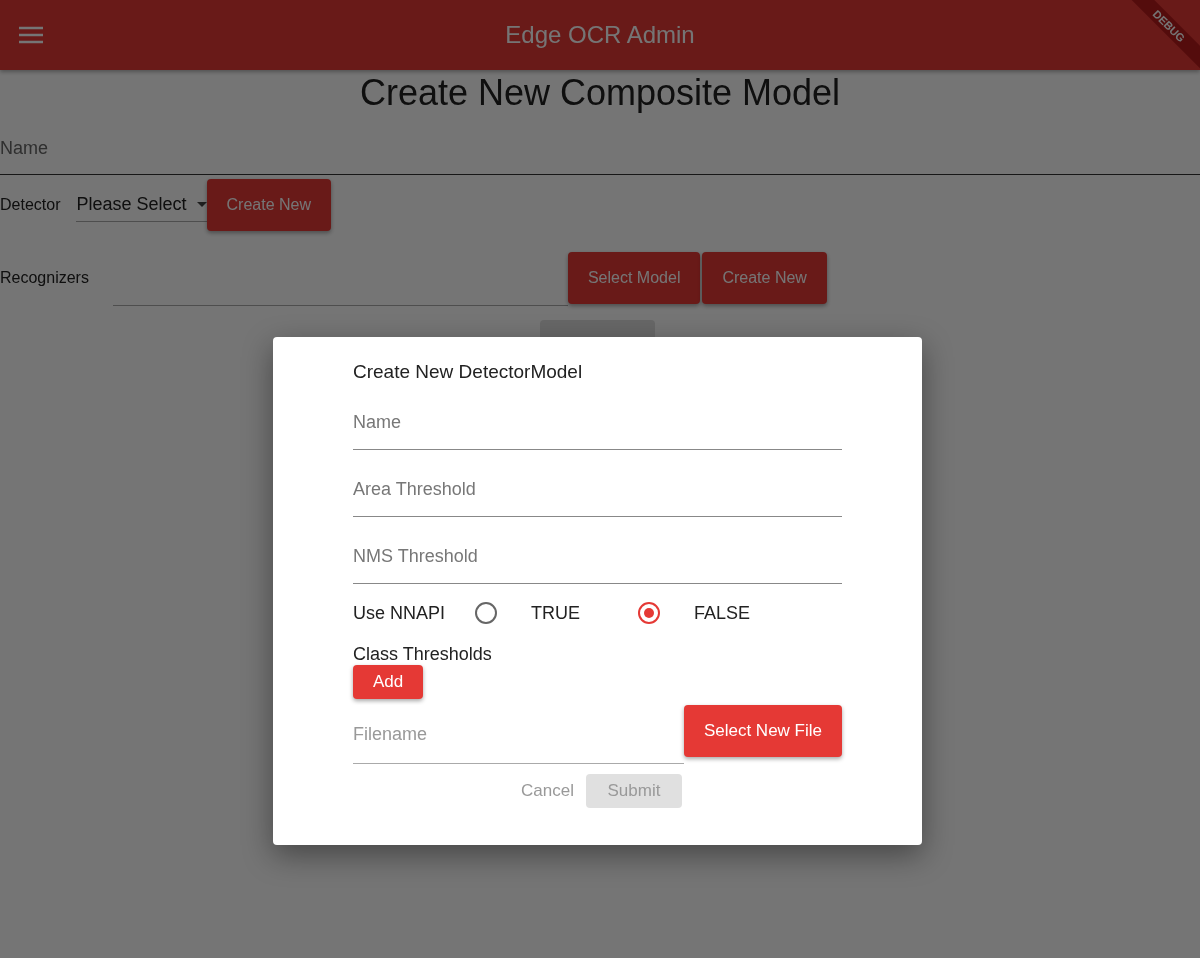  I want to click on class-thresholds-label: Class Thresholds, so click(423, 654).